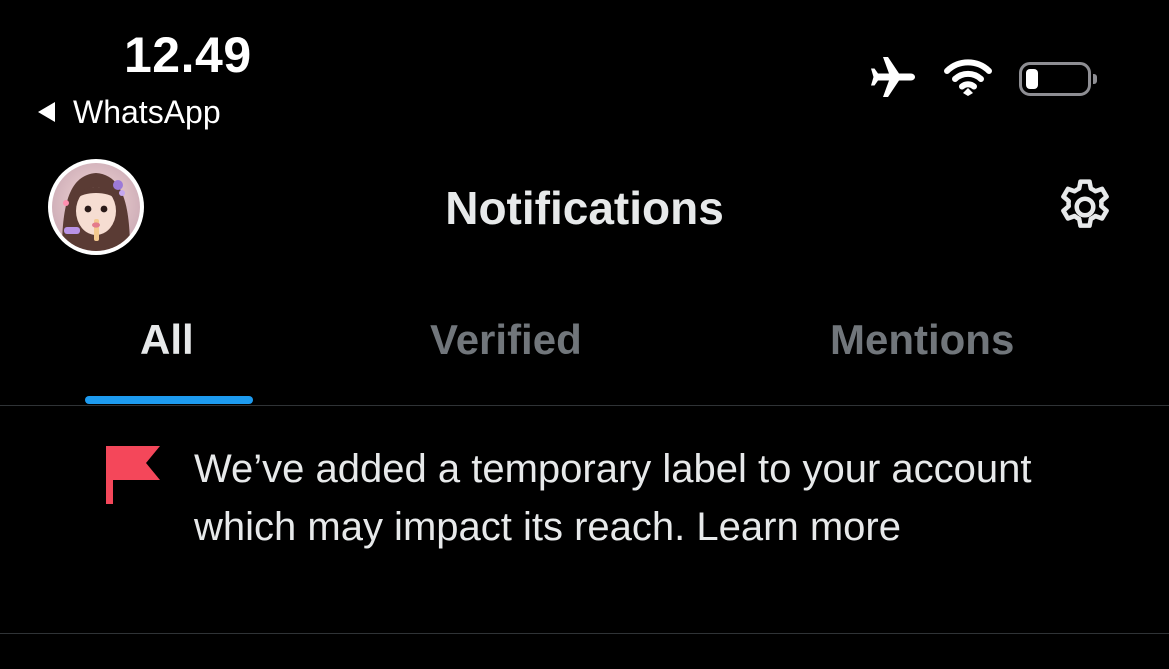 This screenshot has width=1169, height=669. What do you see at coordinates (188, 55) in the screenshot?
I see `status-time: 12.49` at bounding box center [188, 55].